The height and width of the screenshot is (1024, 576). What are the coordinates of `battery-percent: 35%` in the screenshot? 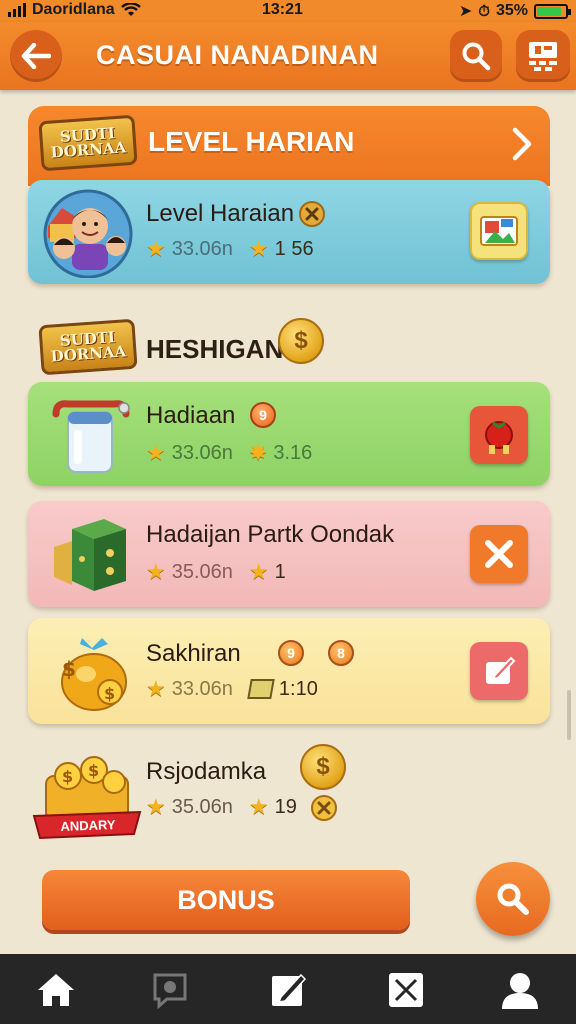 It's located at (511, 10).